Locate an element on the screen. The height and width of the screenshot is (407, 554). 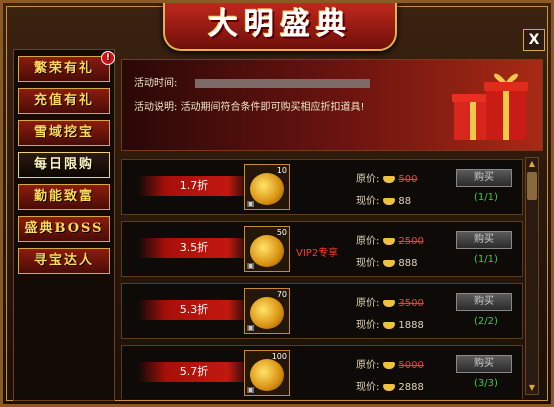
close-button: X is located at coordinates (534, 40).